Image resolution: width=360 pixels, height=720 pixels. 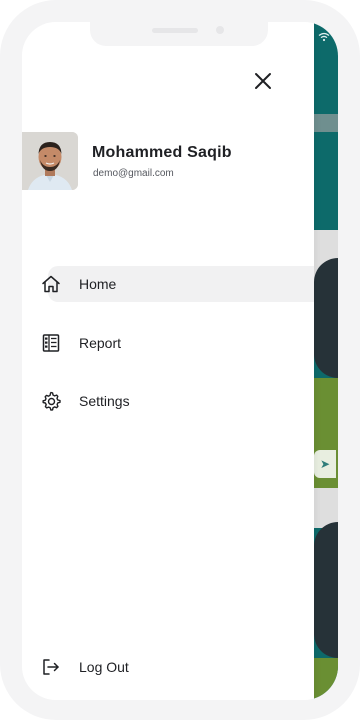 What do you see at coordinates (98, 284) in the screenshot?
I see `menu-item-label: Home` at bounding box center [98, 284].